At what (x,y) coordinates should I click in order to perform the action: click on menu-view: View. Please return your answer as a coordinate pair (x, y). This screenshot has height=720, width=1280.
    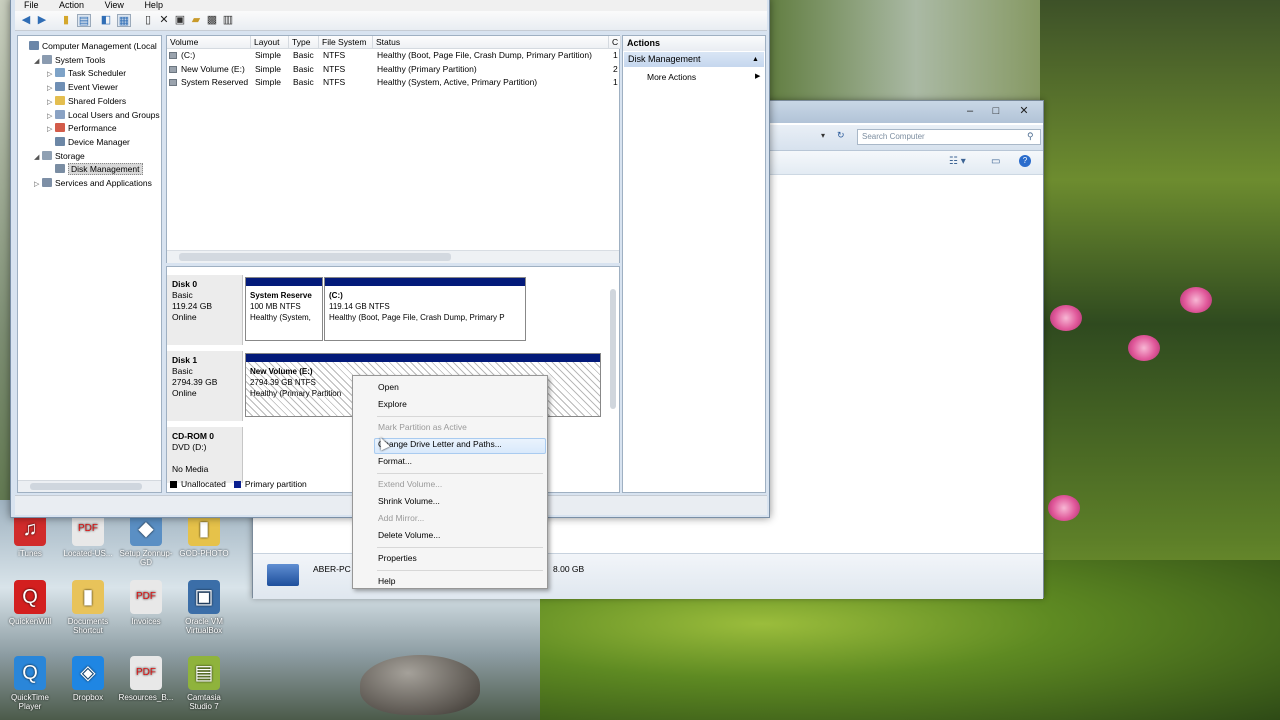
    Looking at the image, I should click on (114, 5).